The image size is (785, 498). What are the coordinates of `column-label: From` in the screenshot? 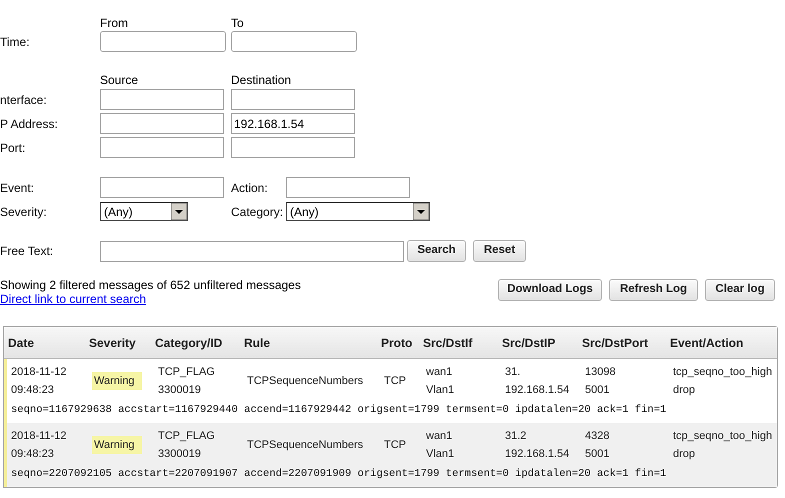 It's located at (114, 22).